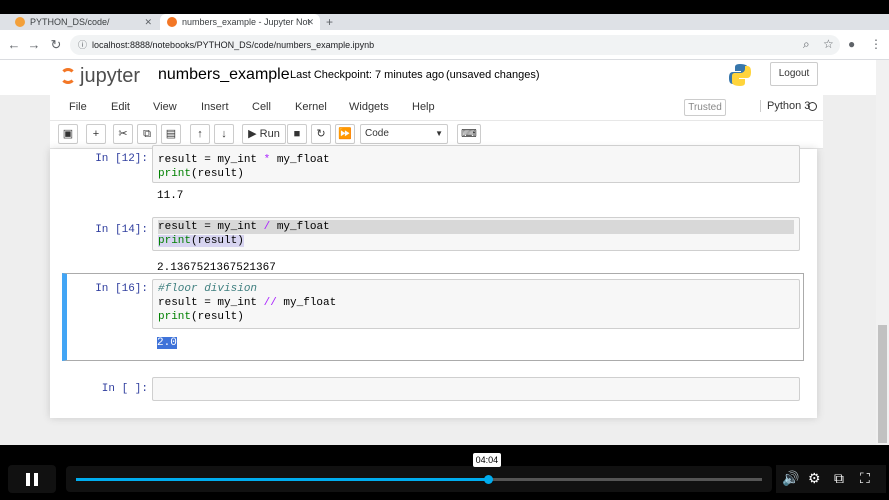 This screenshot has height=500, width=889. Describe the element at coordinates (68, 134) in the screenshot. I see `save-icon: ▣` at that location.